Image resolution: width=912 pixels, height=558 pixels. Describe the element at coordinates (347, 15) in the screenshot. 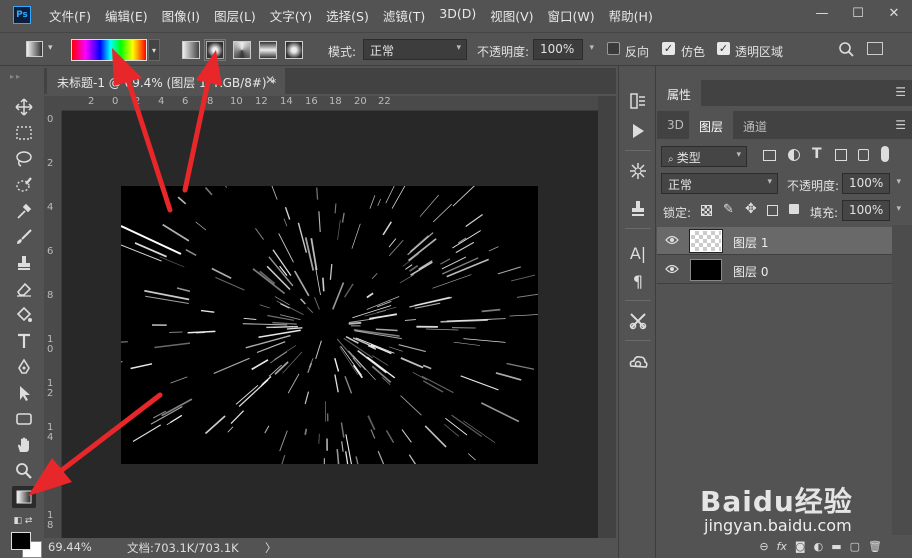

I see `menu-item: 选择(S)` at that location.